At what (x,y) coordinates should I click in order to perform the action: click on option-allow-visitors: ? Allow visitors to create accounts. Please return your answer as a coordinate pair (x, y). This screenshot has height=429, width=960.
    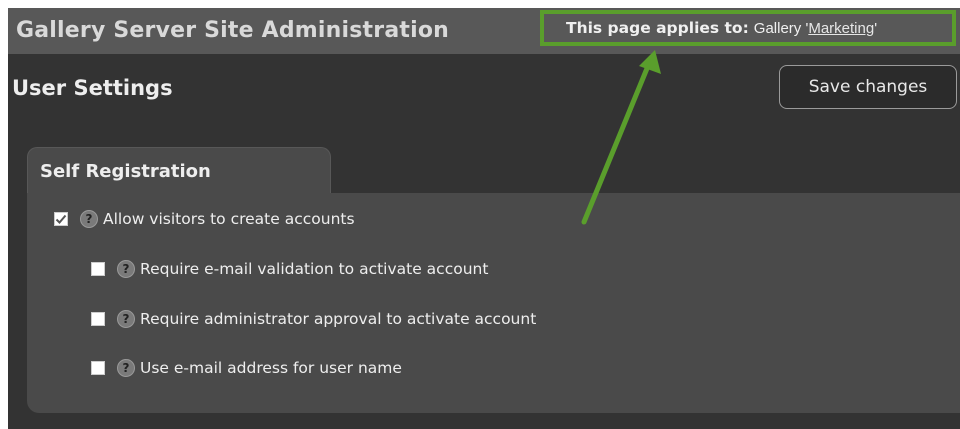
    Looking at the image, I should click on (204, 219).